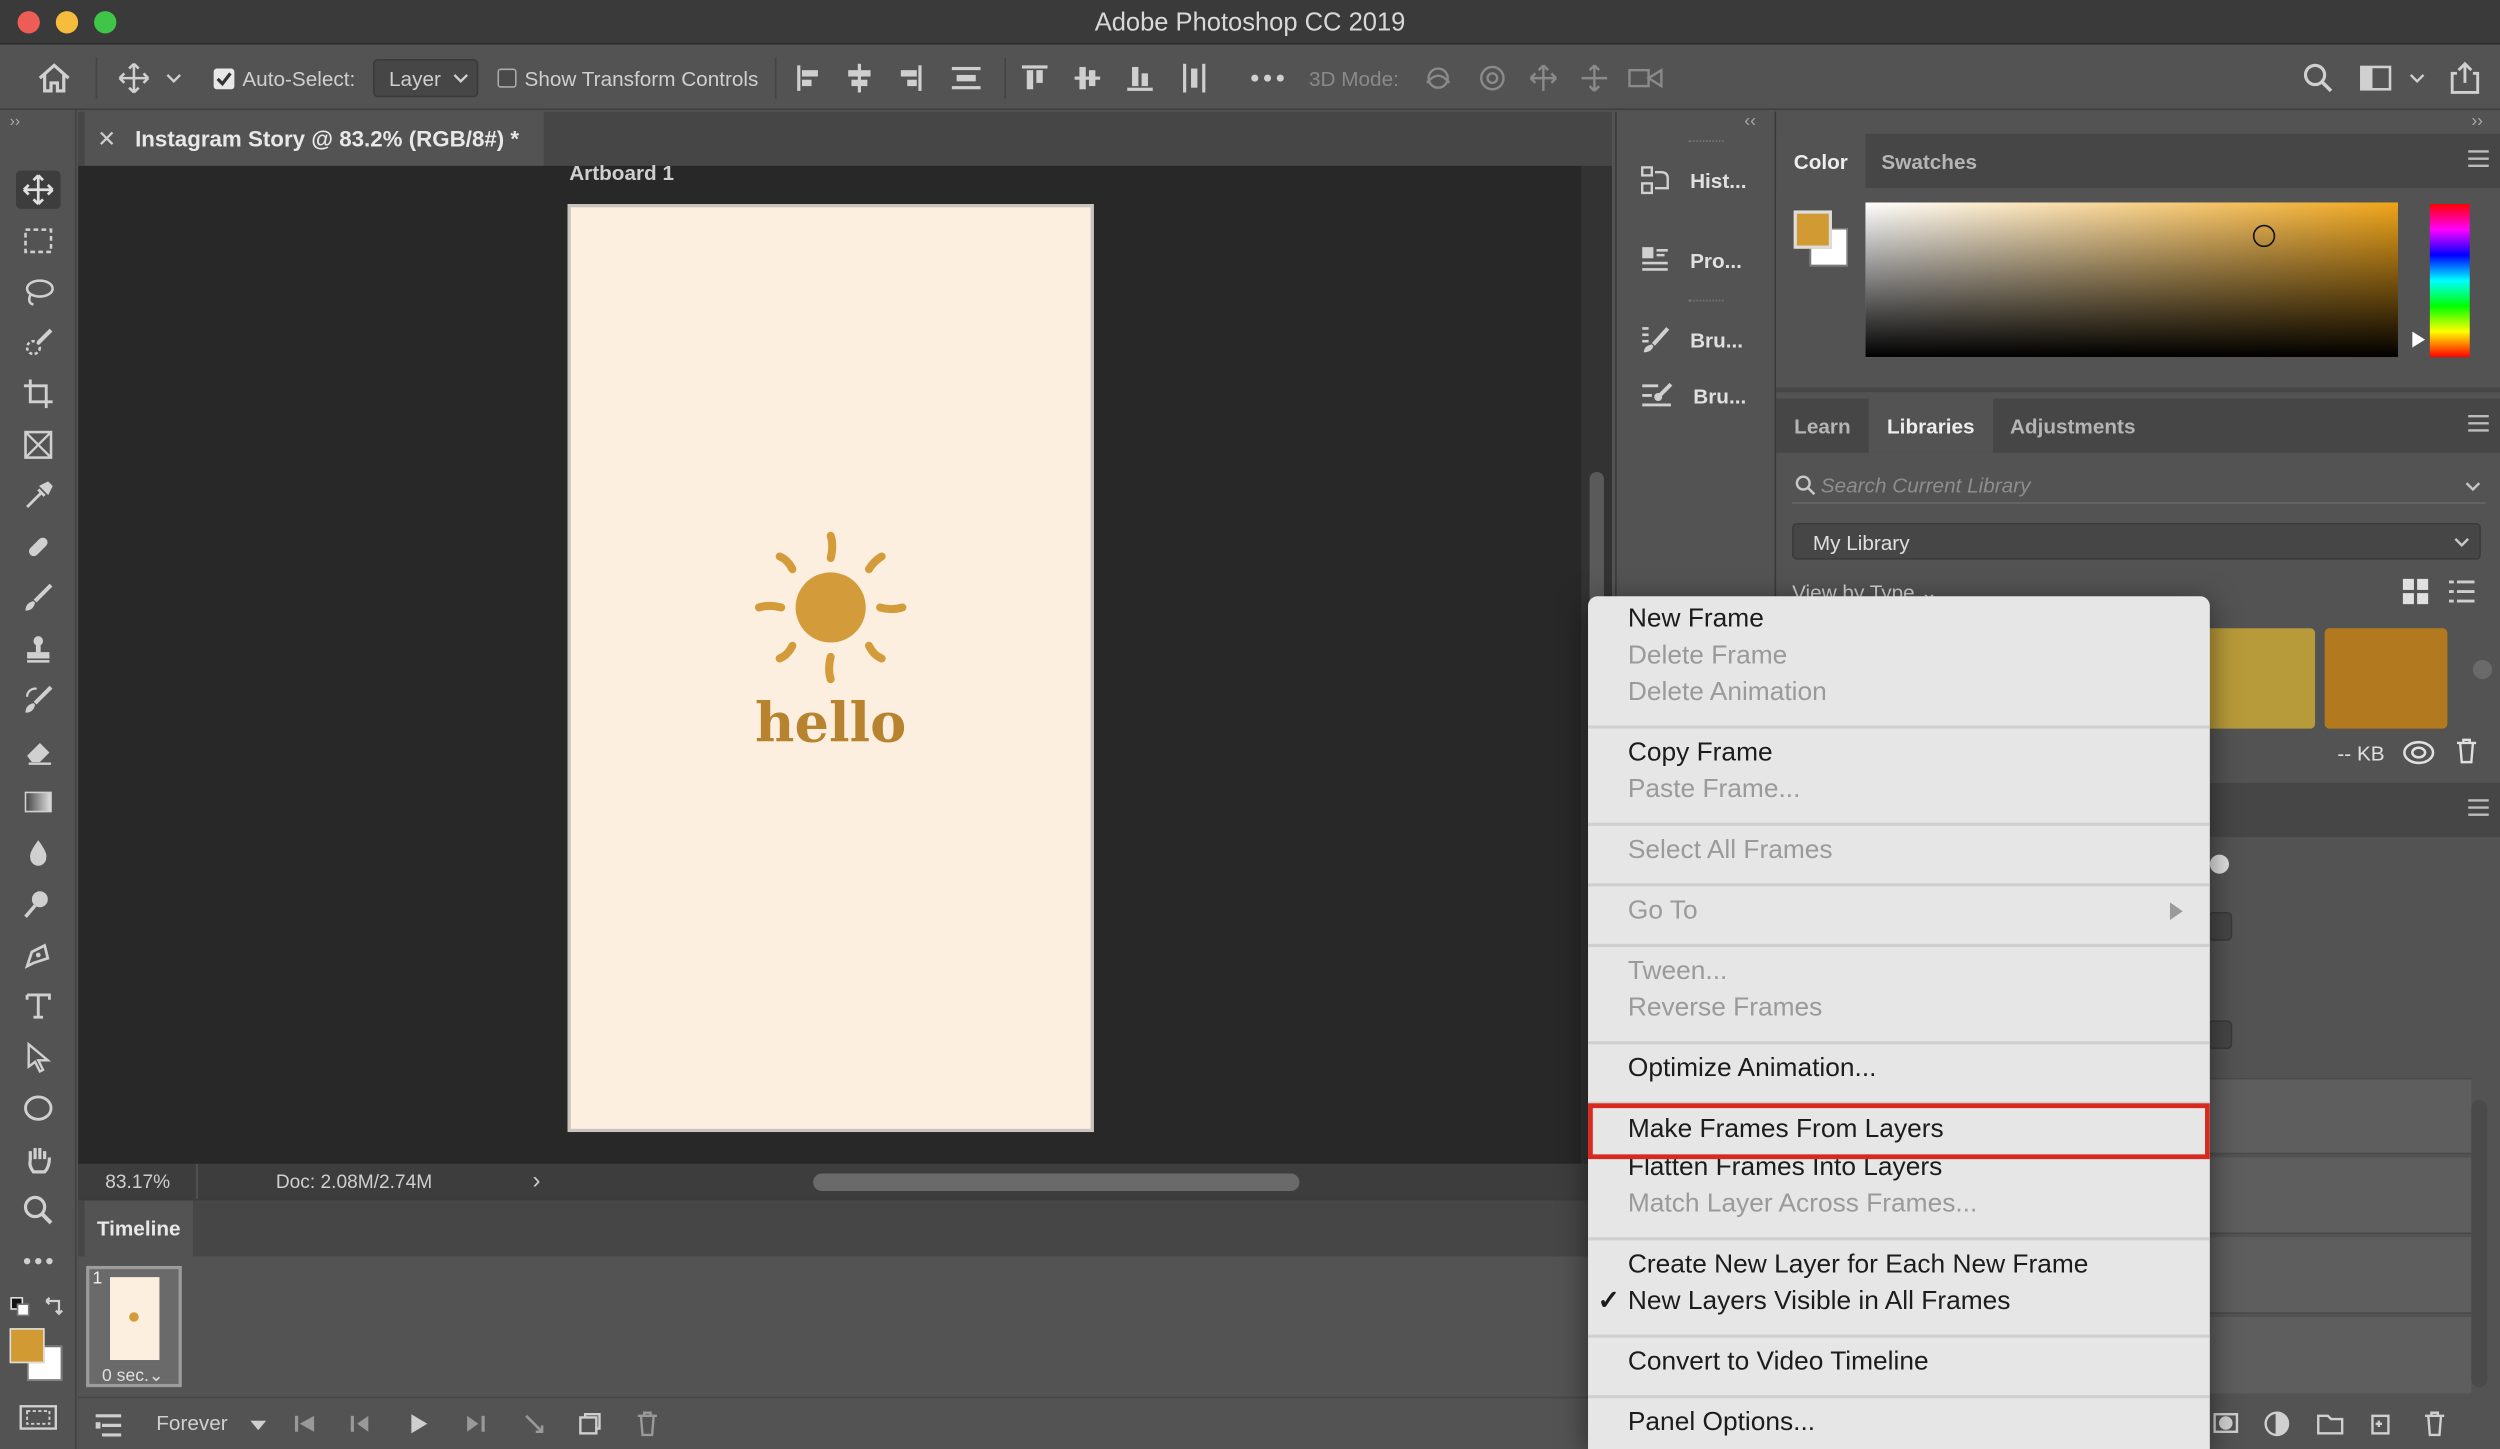 The image size is (2500, 1449). I want to click on healing-brush-tool-icon, so click(38, 547).